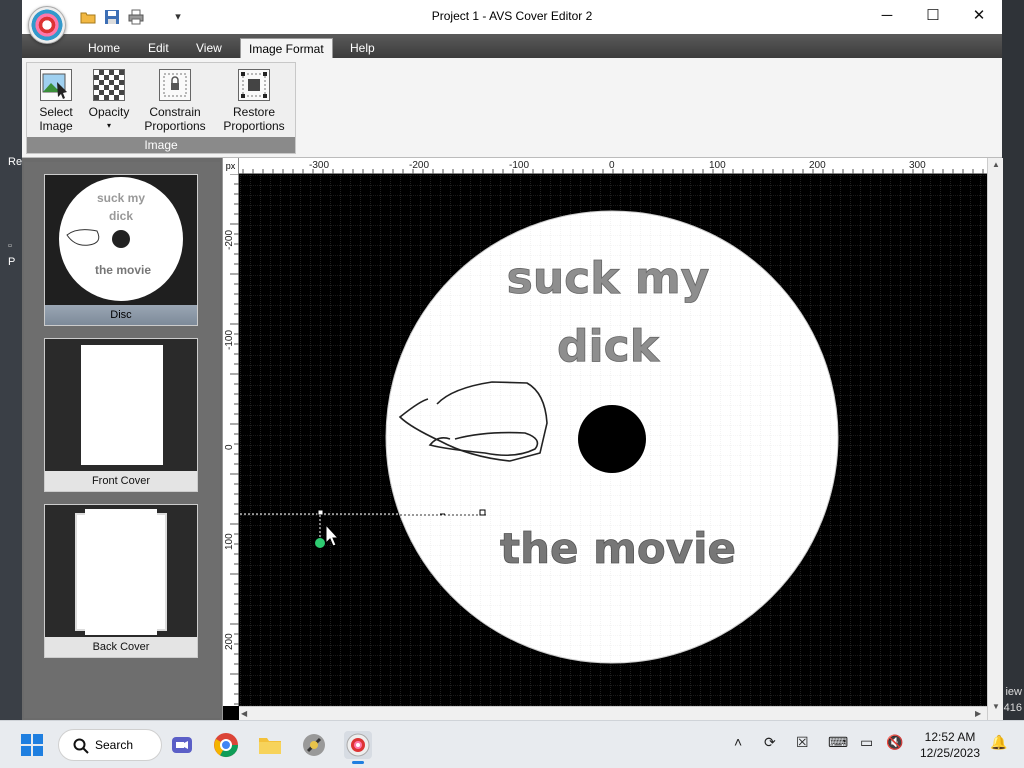 Image resolution: width=1024 pixels, height=768 pixels. What do you see at coordinates (121, 198) in the screenshot?
I see `thumb-disc-text-line1: suck my` at bounding box center [121, 198].